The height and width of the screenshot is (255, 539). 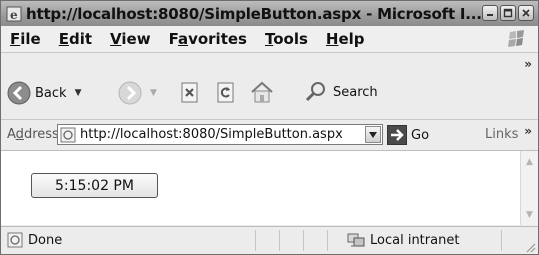 I want to click on status-text: Done, so click(x=45, y=240).